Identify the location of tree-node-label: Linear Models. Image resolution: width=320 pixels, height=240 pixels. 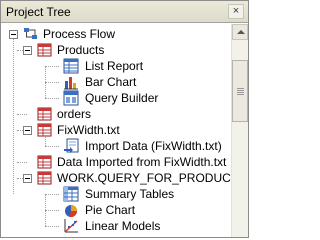
(123, 226).